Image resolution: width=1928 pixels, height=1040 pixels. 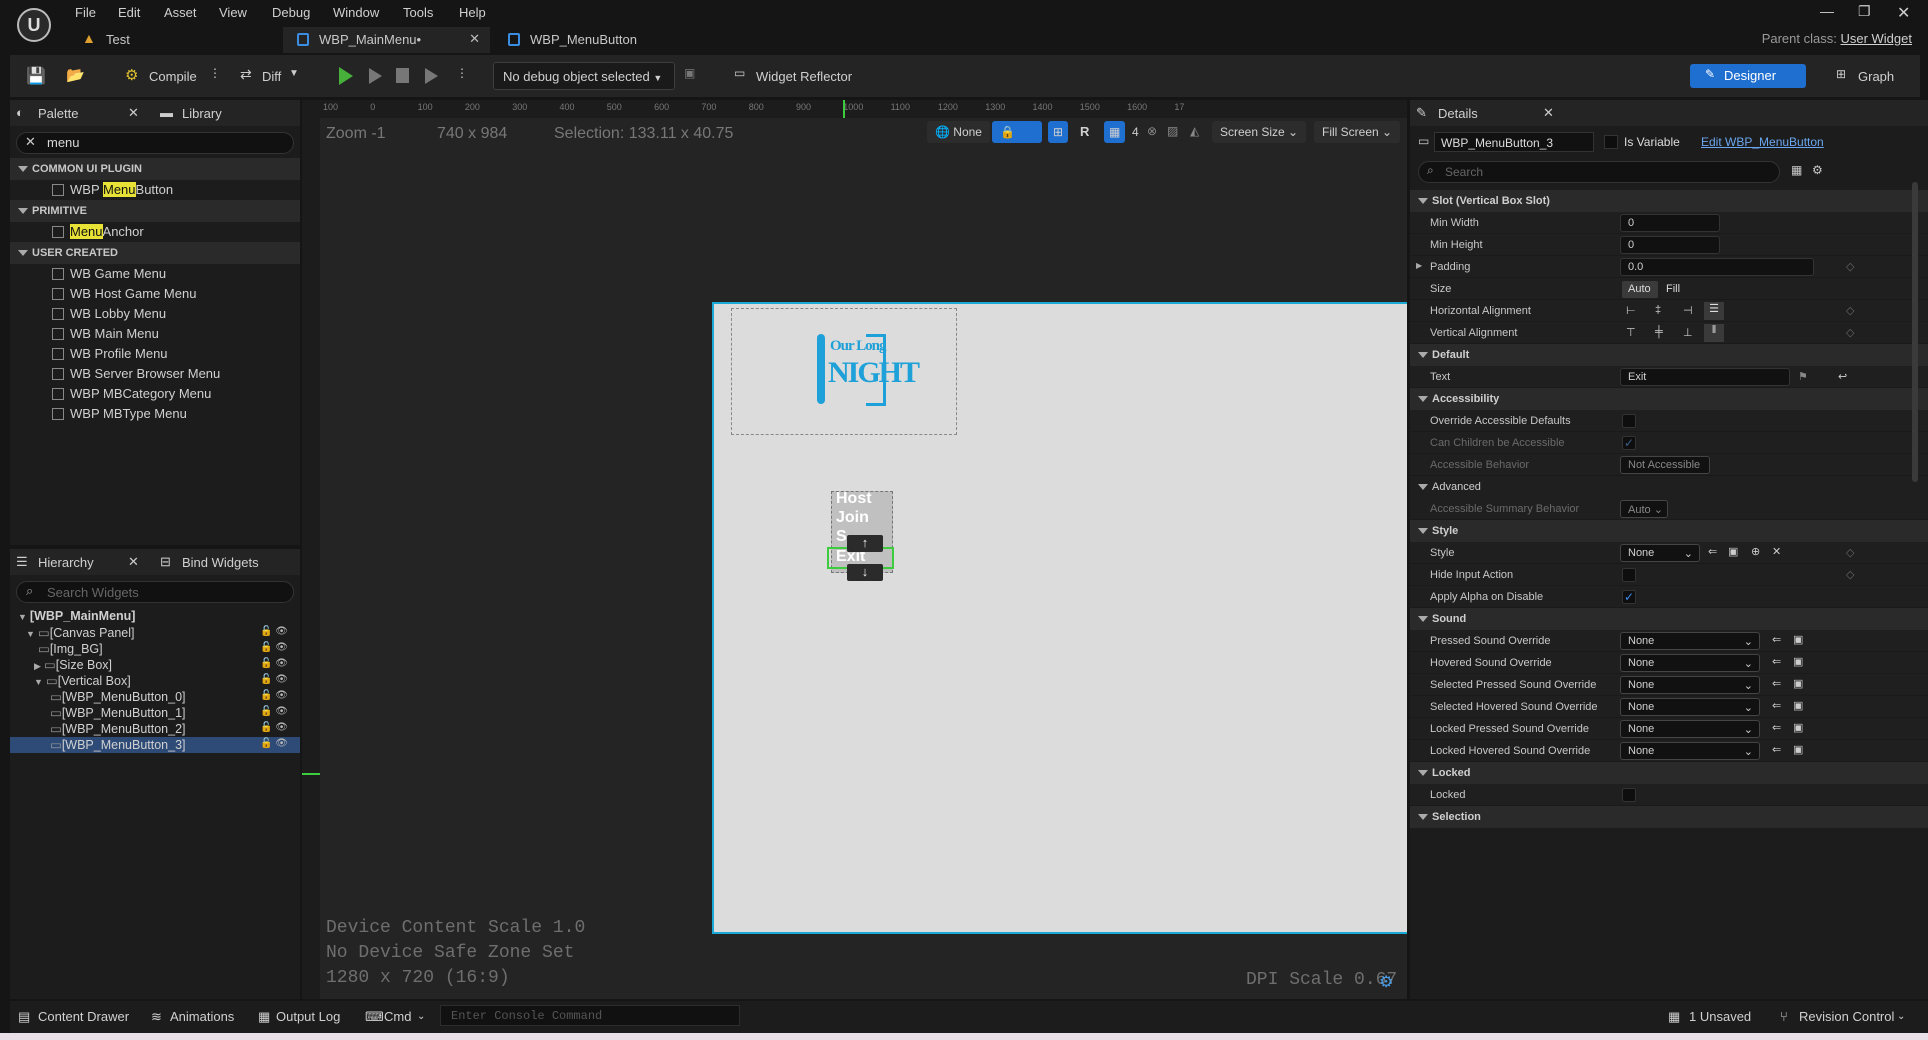 I want to click on align-bottom-icon: ⊥, so click(x=1688, y=332).